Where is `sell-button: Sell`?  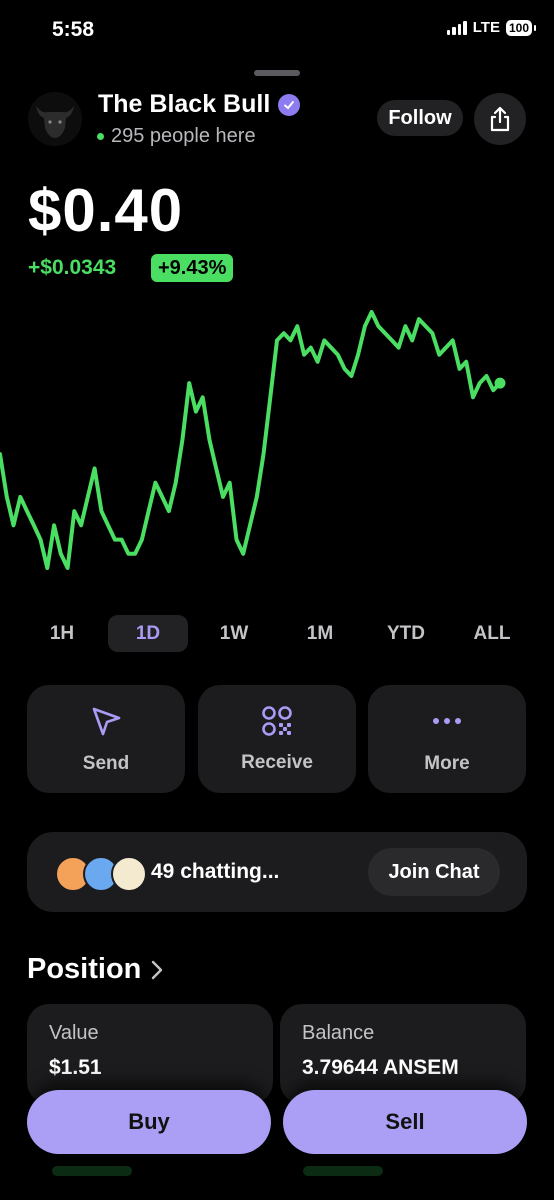
sell-button: Sell is located at coordinates (405, 1122).